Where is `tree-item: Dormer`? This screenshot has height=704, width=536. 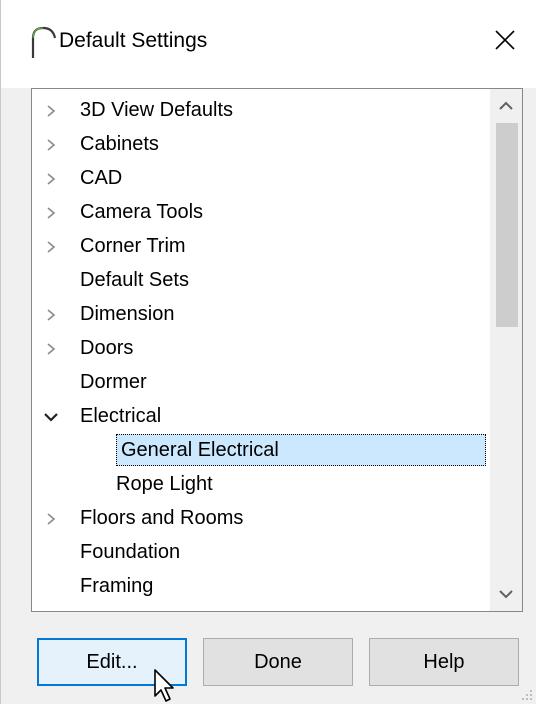
tree-item: Dormer is located at coordinates (260, 382).